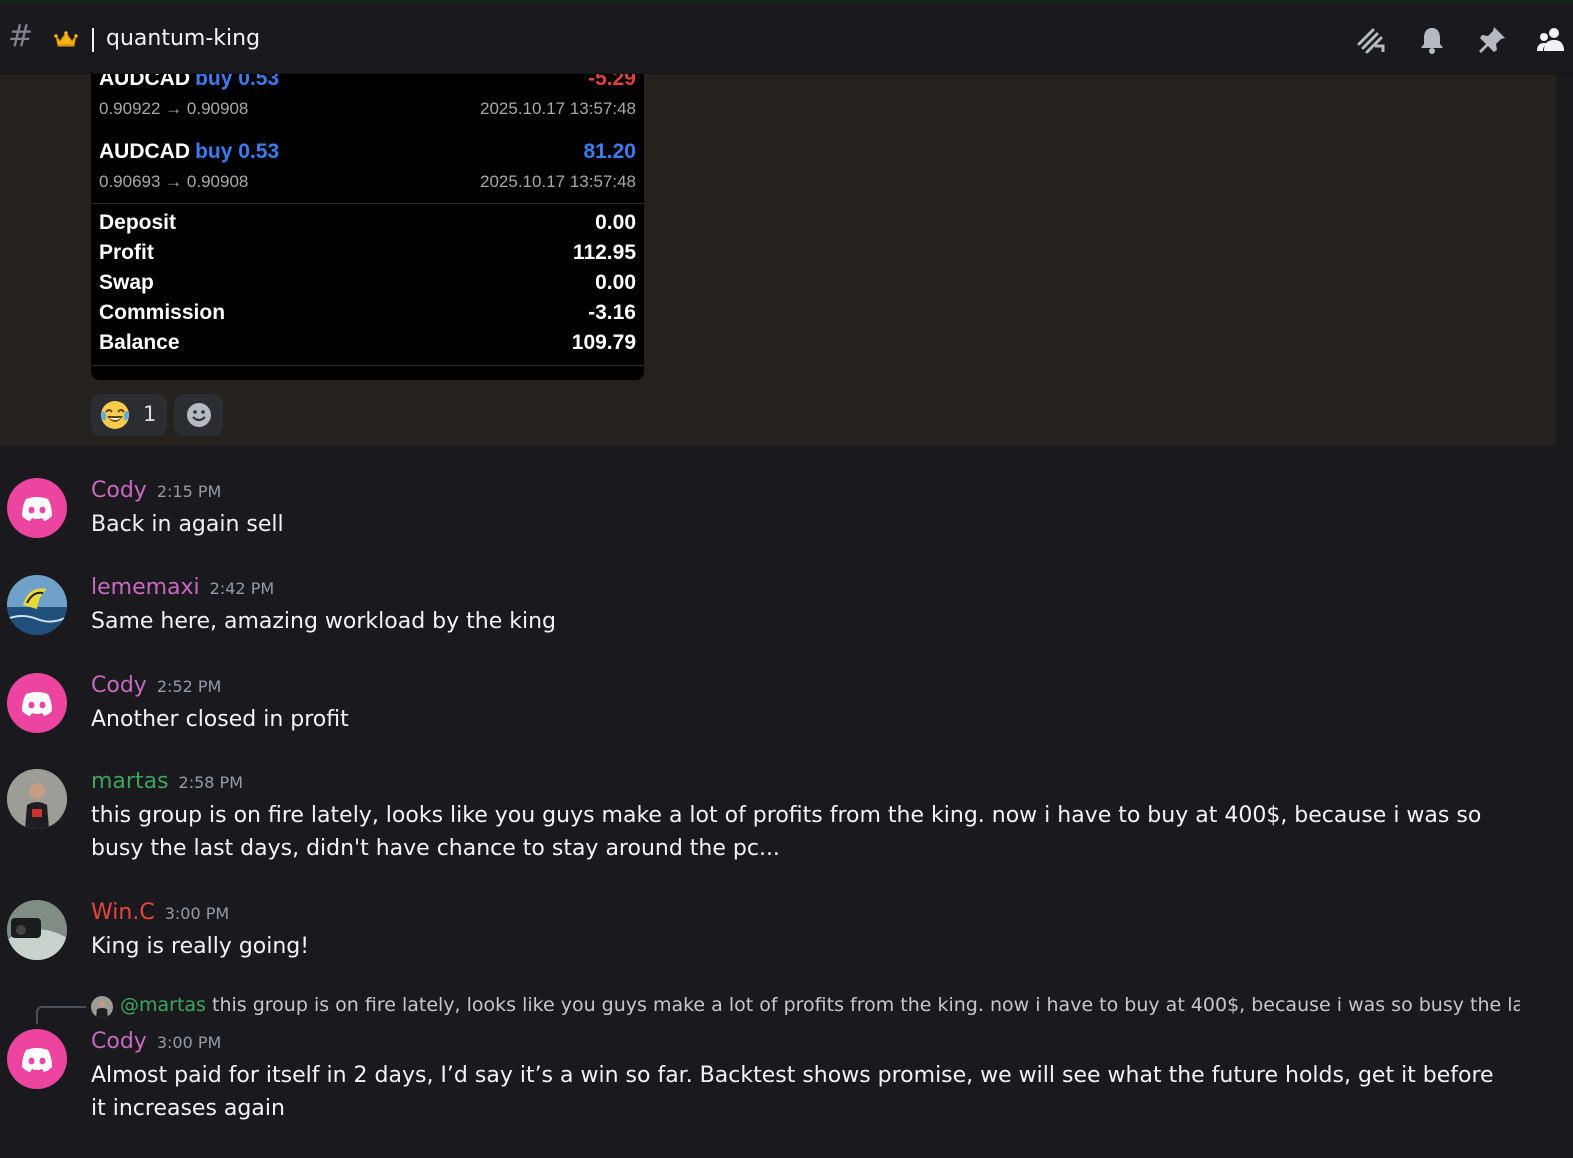 The height and width of the screenshot is (1158, 1573). I want to click on summary-balance: Balance 109.79, so click(367, 346).